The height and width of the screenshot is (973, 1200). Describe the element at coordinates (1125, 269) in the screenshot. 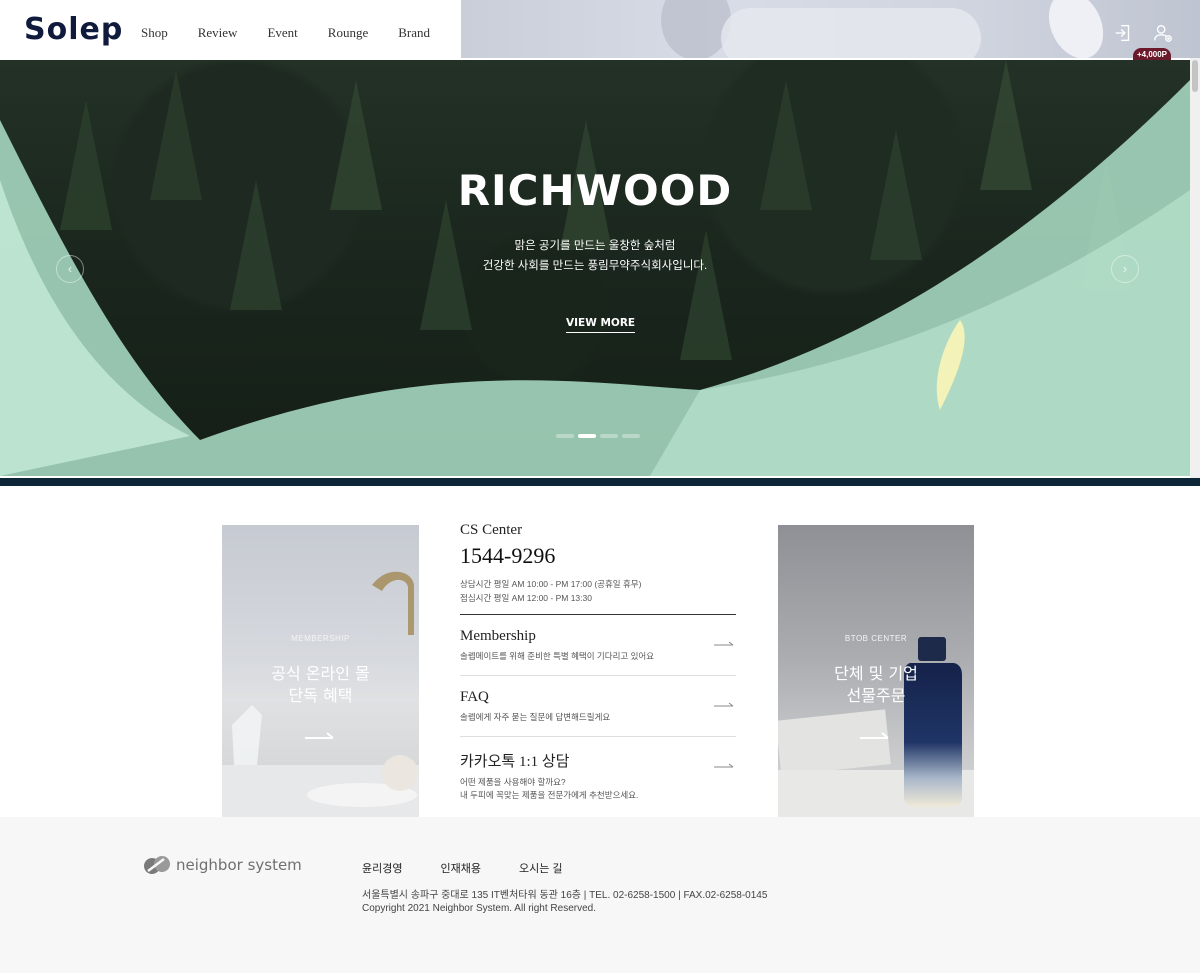

I see `next-slide-button: ›` at that location.